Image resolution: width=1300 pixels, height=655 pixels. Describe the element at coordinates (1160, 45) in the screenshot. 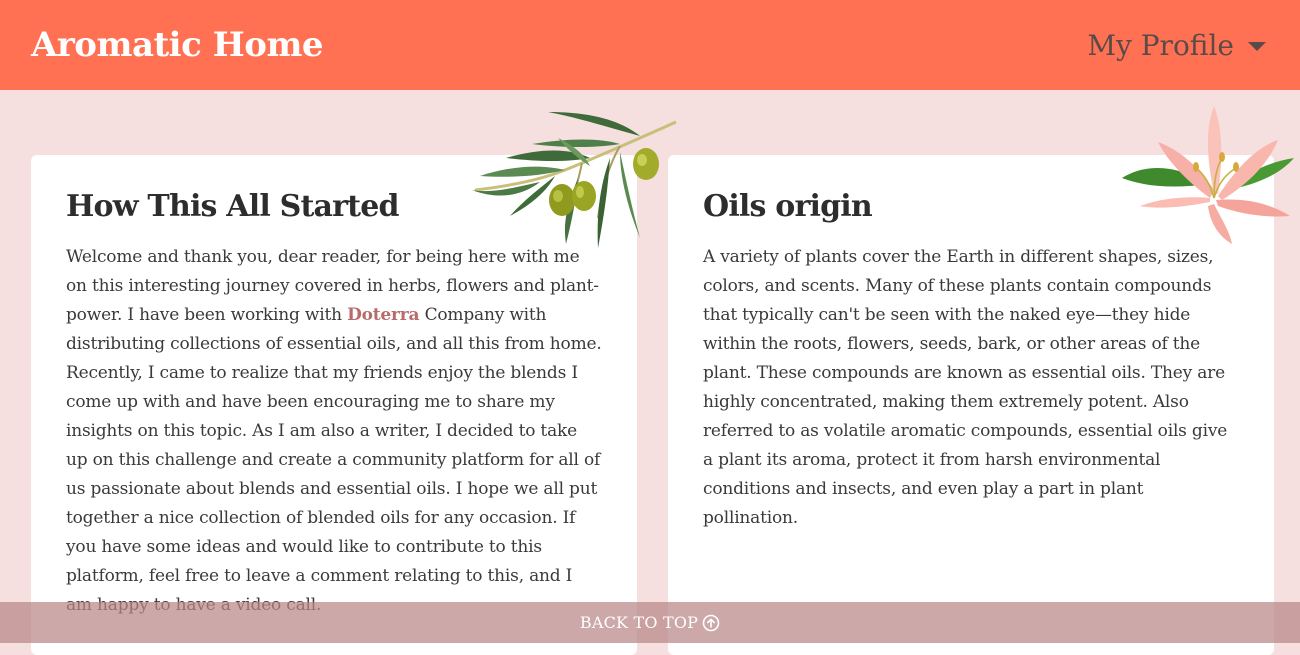

I see `profile-label: My Profile` at that location.